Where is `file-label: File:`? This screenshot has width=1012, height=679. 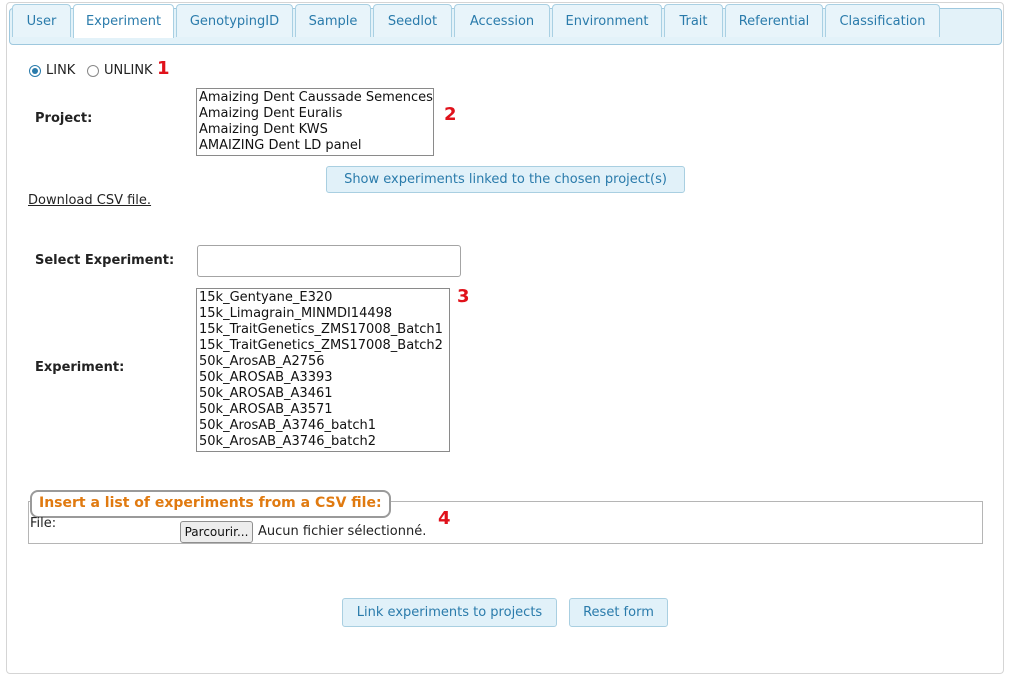
file-label: File: is located at coordinates (43, 523).